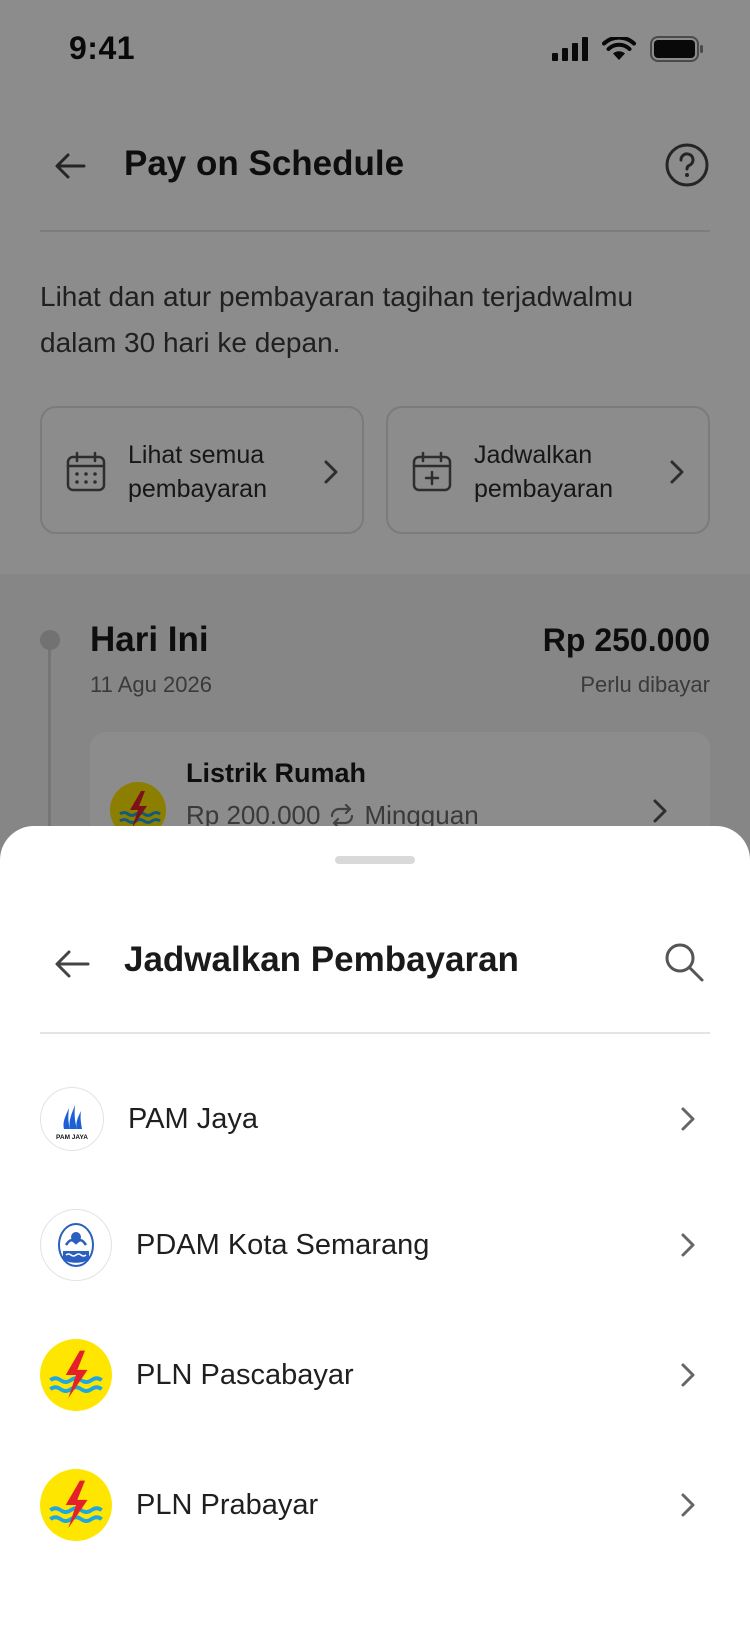 This screenshot has height=1625, width=750. I want to click on back-arrow-icon, so click(72, 964).